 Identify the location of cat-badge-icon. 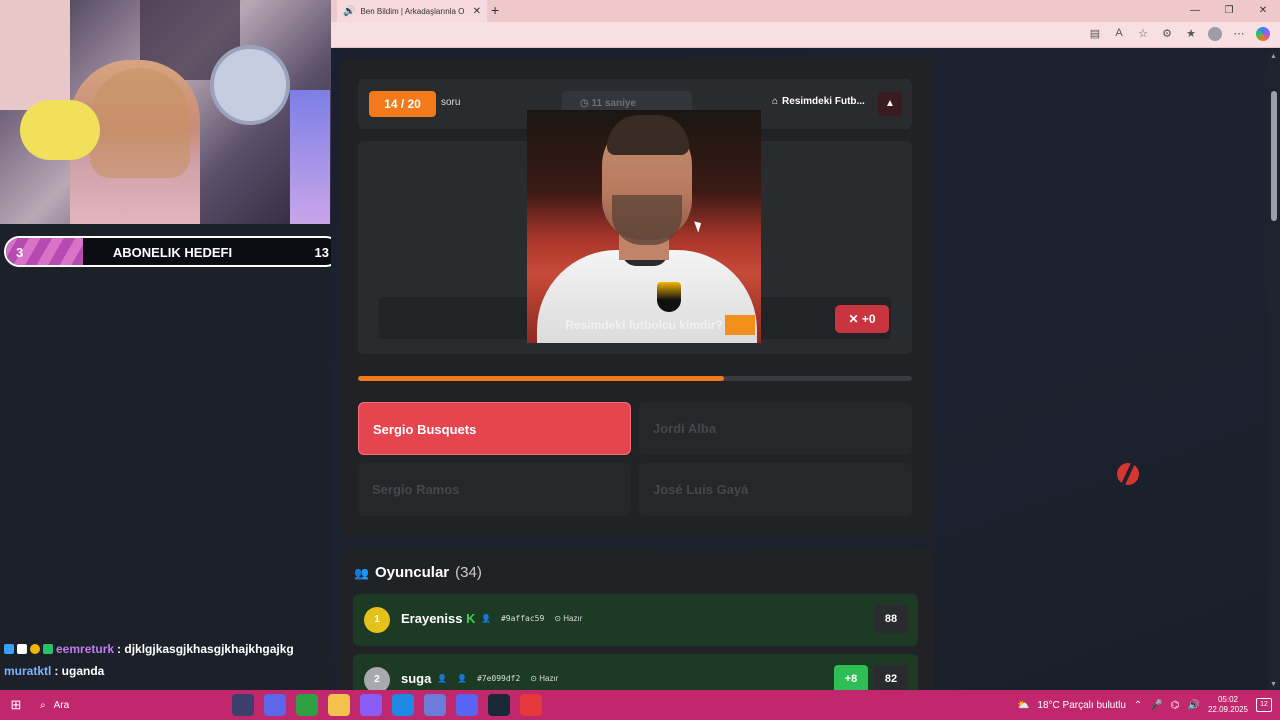
(22, 649).